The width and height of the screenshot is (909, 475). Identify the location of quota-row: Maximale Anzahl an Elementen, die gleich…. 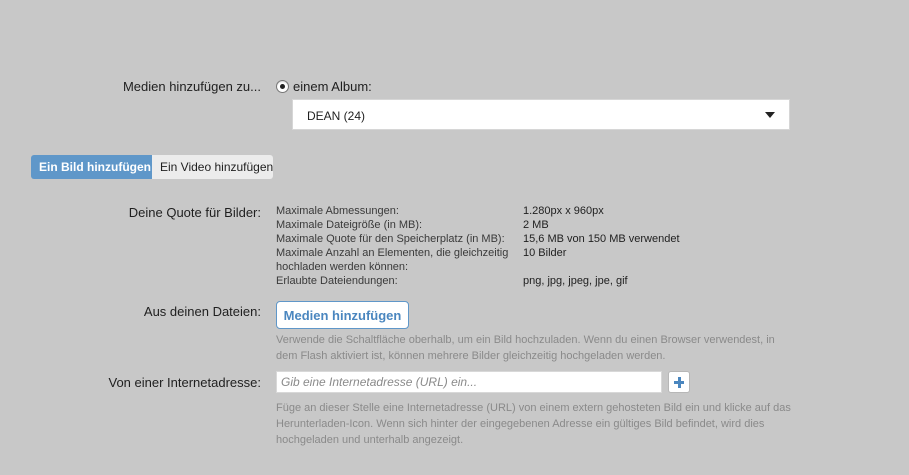
(421, 260).